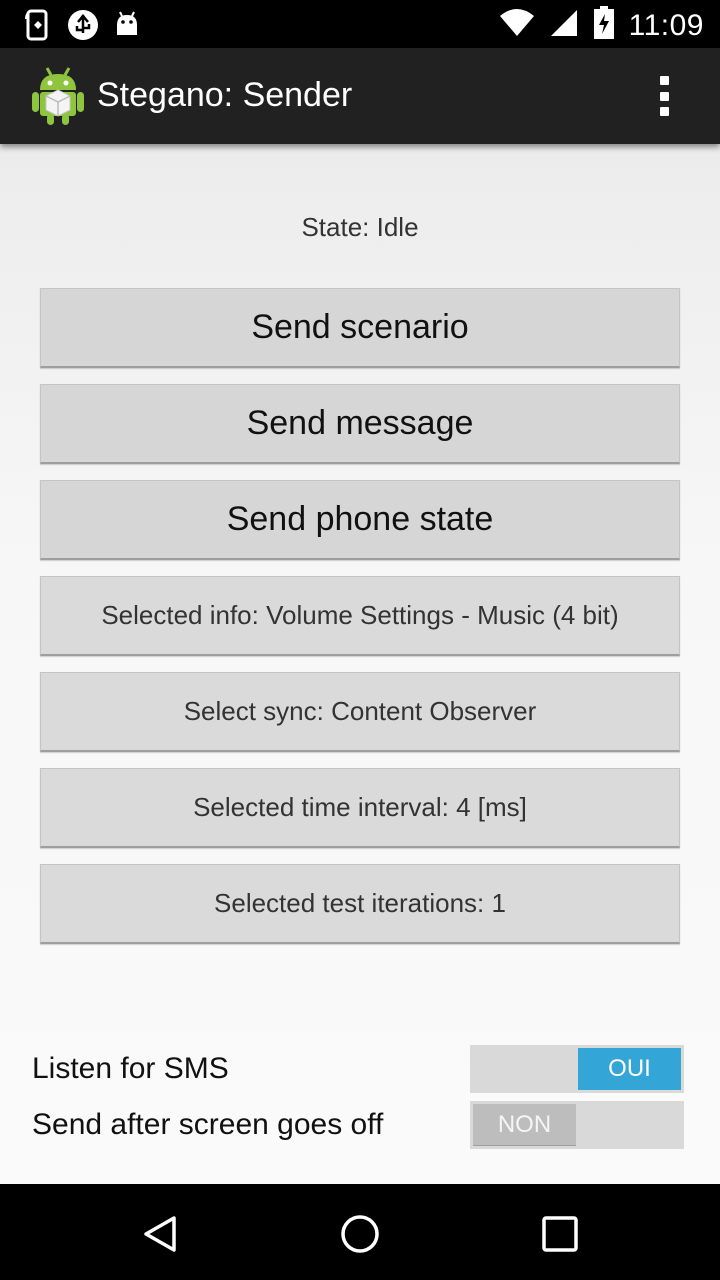 This screenshot has width=720, height=1280. What do you see at coordinates (564, 25) in the screenshot?
I see `cell-signal-icon` at bounding box center [564, 25].